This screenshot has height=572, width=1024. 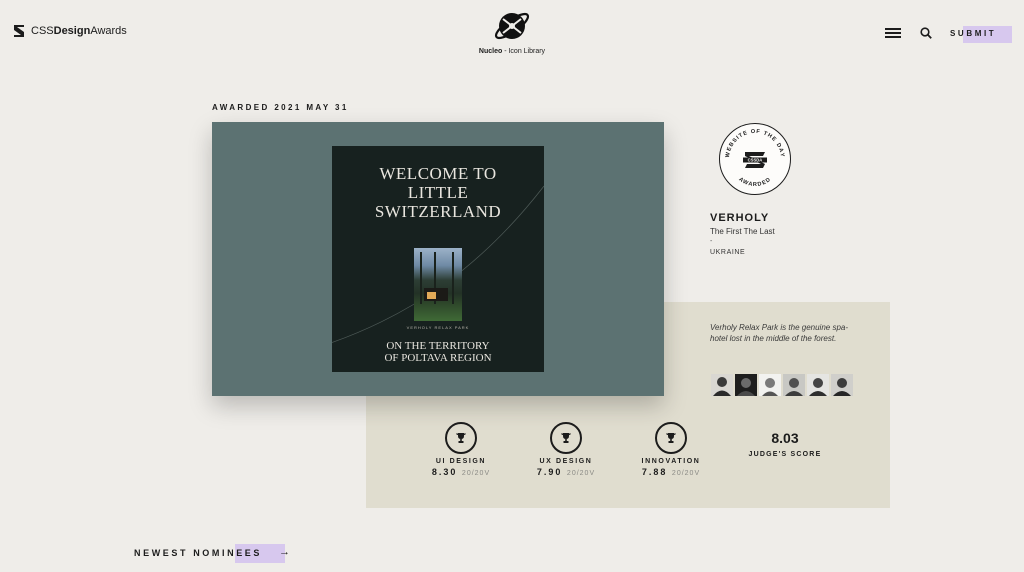 I want to click on cssda-logo: CSSDesignAwards, so click(x=69, y=31).